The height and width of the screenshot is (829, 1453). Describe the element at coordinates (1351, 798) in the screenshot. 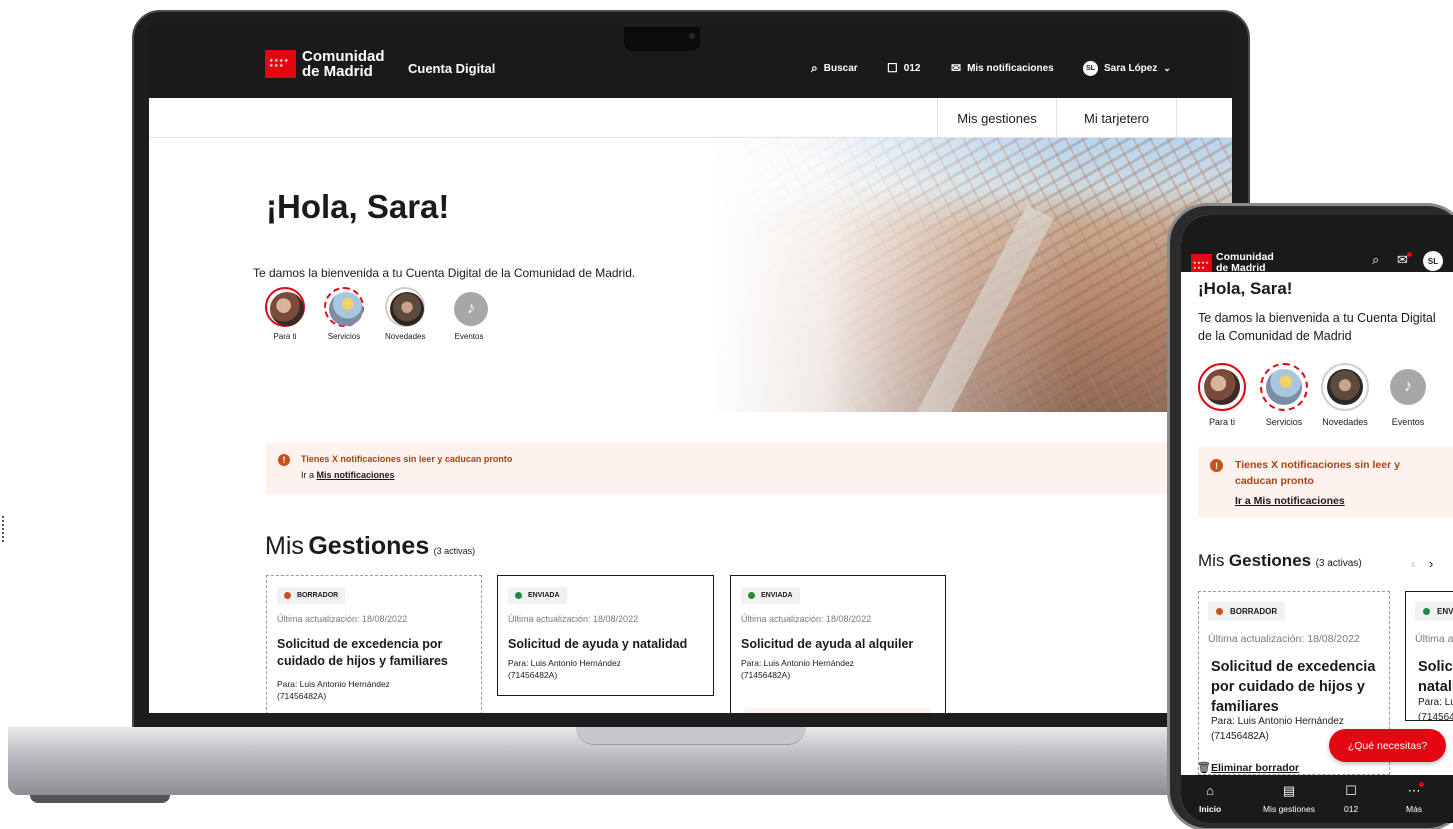

I see `bottom-tab-012: ☐ 012` at that location.